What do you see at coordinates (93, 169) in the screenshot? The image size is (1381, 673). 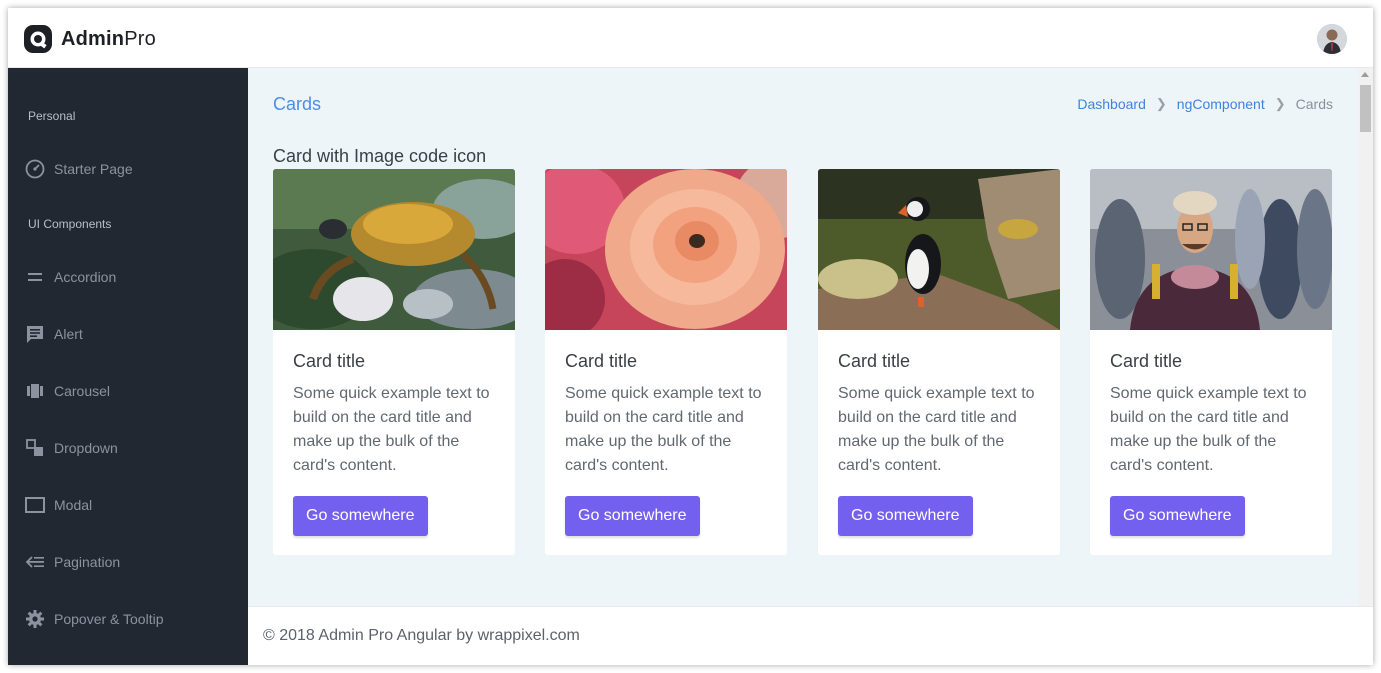 I see `sidebar-item-label: Starter Page` at bounding box center [93, 169].